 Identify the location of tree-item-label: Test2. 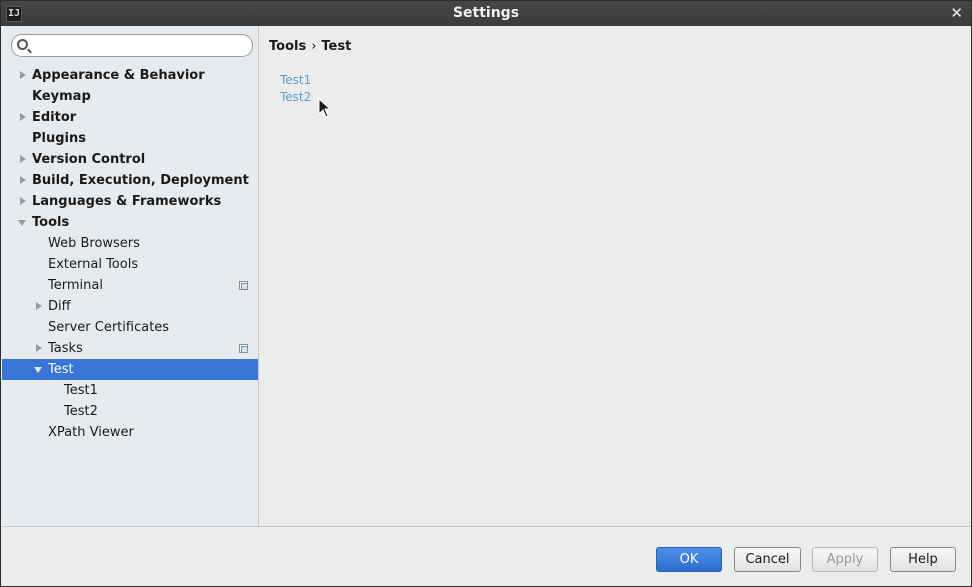
(81, 411).